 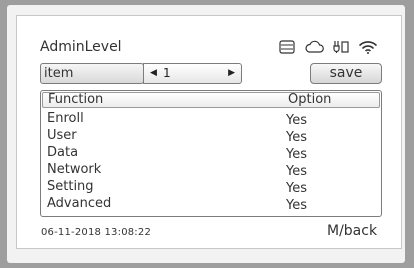 I want to click on item-stepper: ◀ 1 ▶, so click(x=192, y=73).